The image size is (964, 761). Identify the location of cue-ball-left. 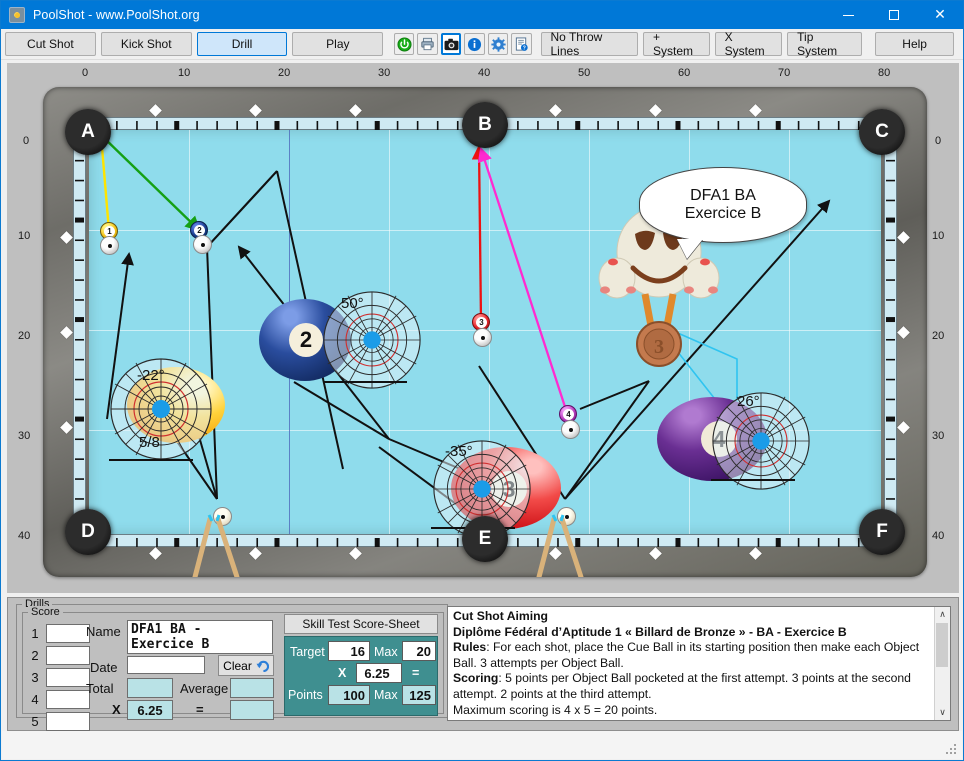
(222, 516).